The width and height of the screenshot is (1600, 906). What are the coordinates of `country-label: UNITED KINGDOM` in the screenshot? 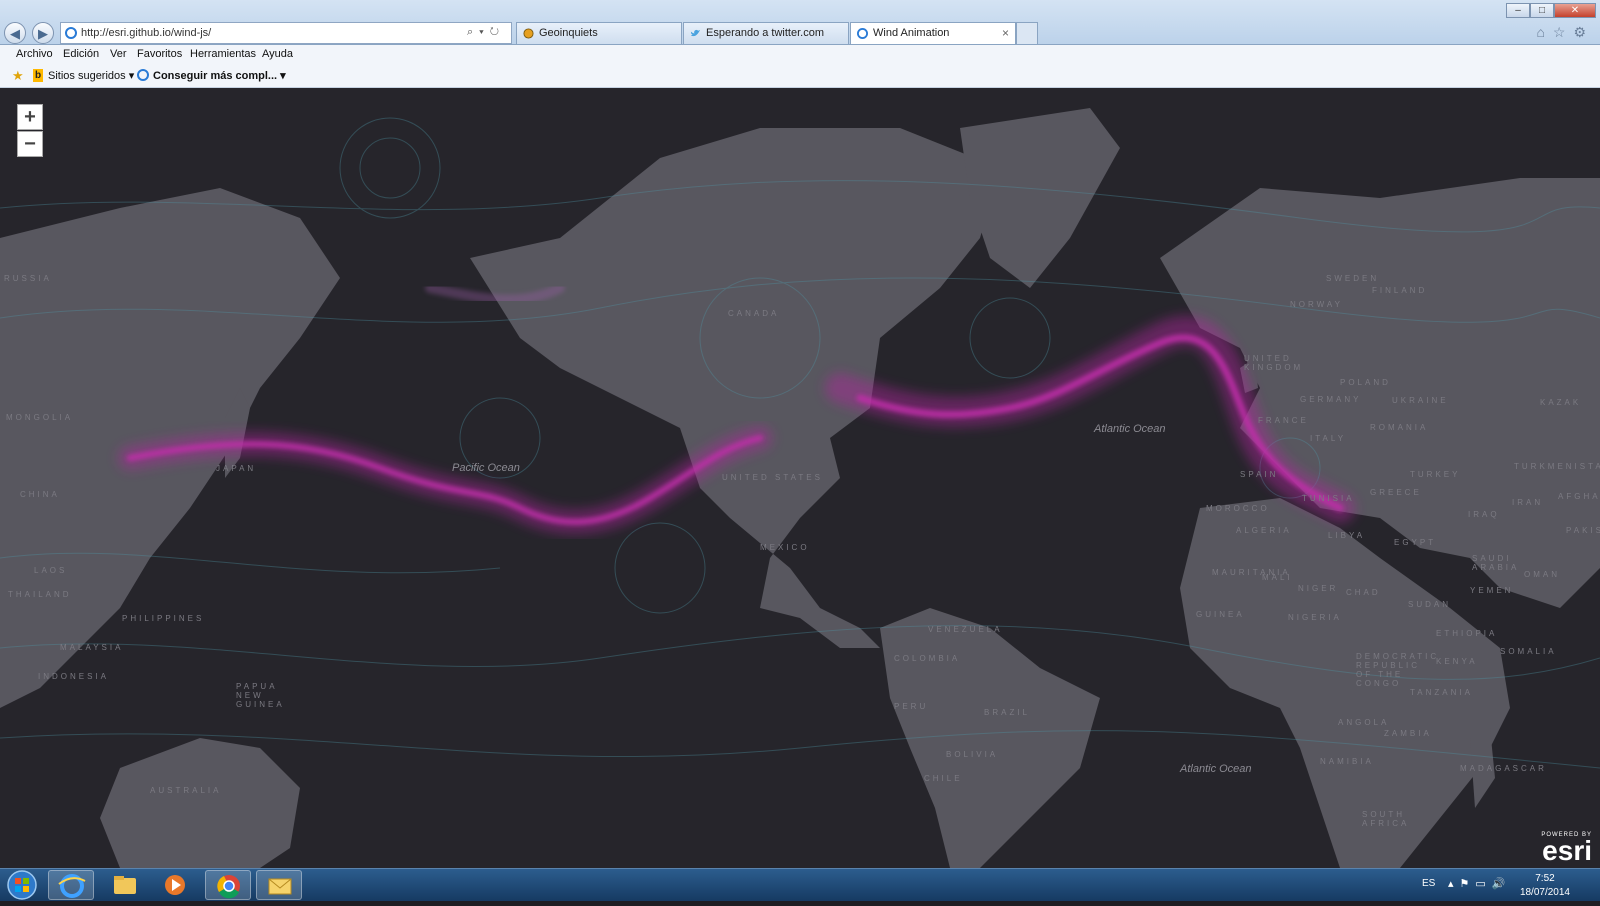 It's located at (1274, 363).